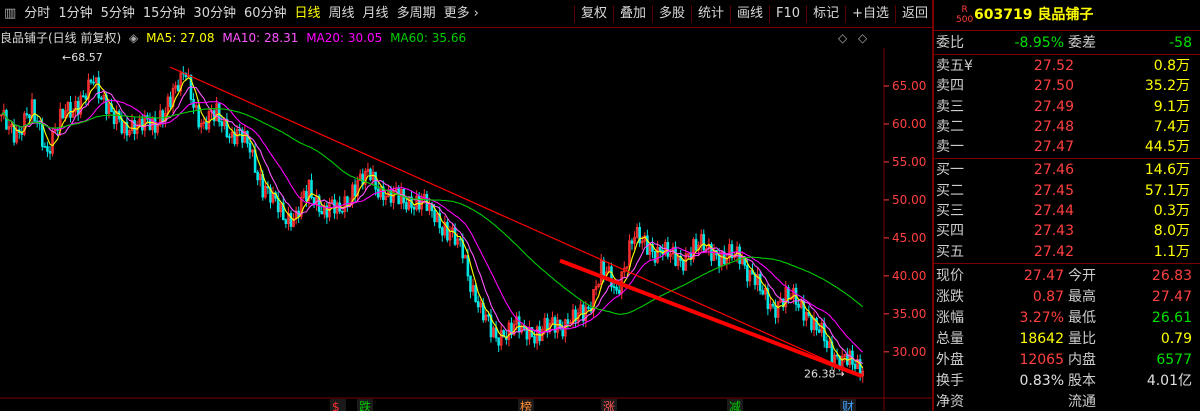 This screenshot has width=1200, height=411. I want to click on ask-row: 卖三 27.49 9.1万, so click(1067, 107).